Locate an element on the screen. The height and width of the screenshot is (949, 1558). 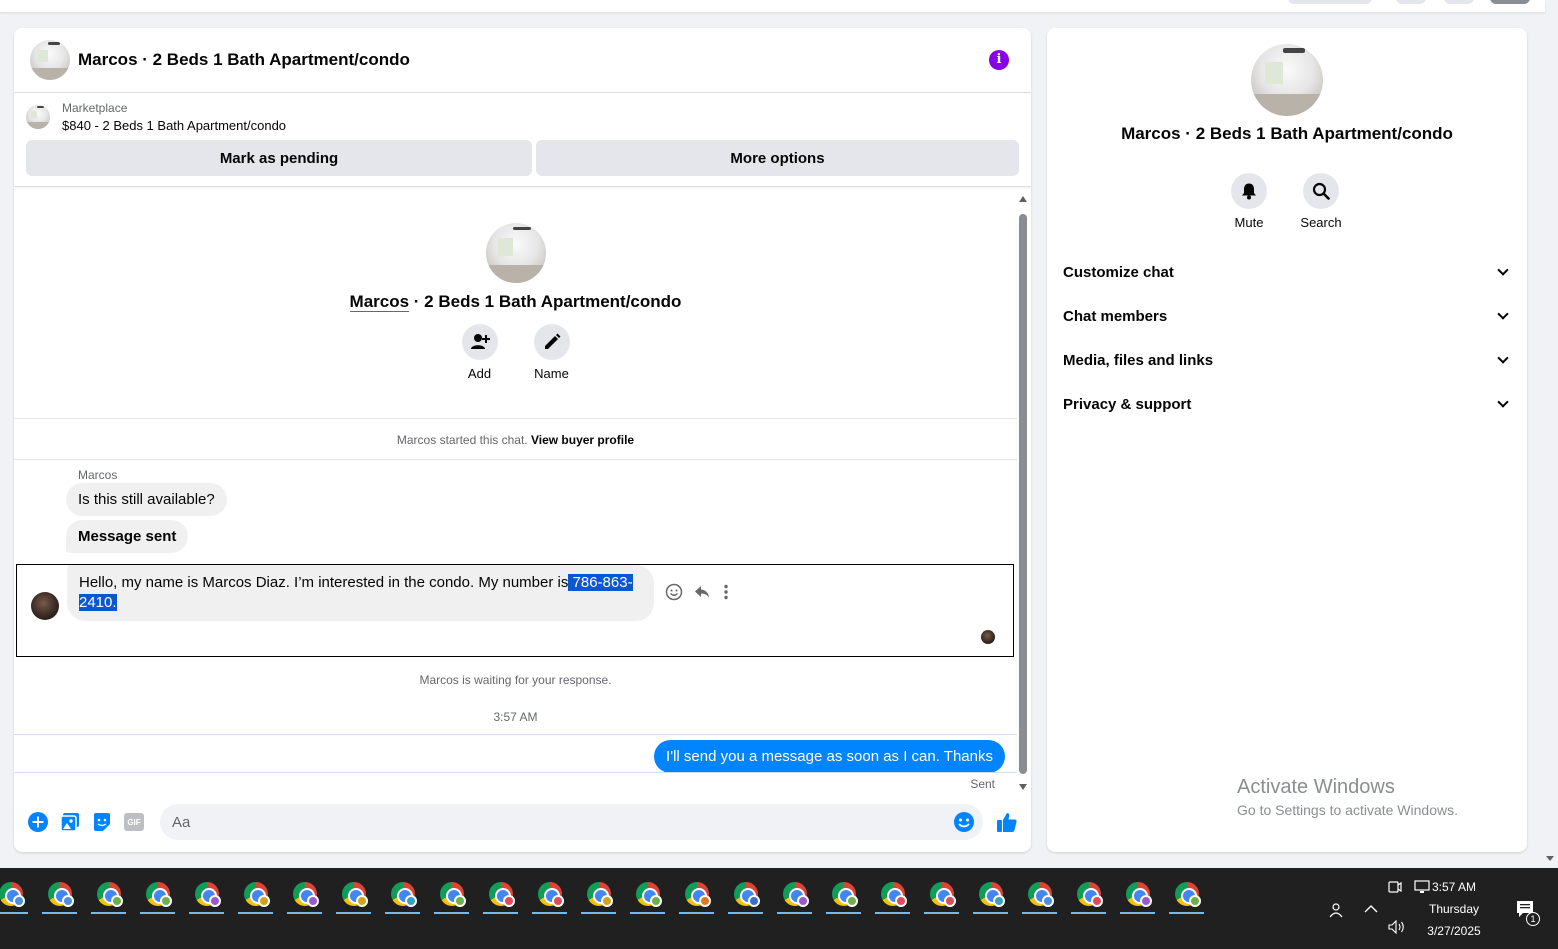
notifications-button: 1 is located at coordinates (1528, 913).